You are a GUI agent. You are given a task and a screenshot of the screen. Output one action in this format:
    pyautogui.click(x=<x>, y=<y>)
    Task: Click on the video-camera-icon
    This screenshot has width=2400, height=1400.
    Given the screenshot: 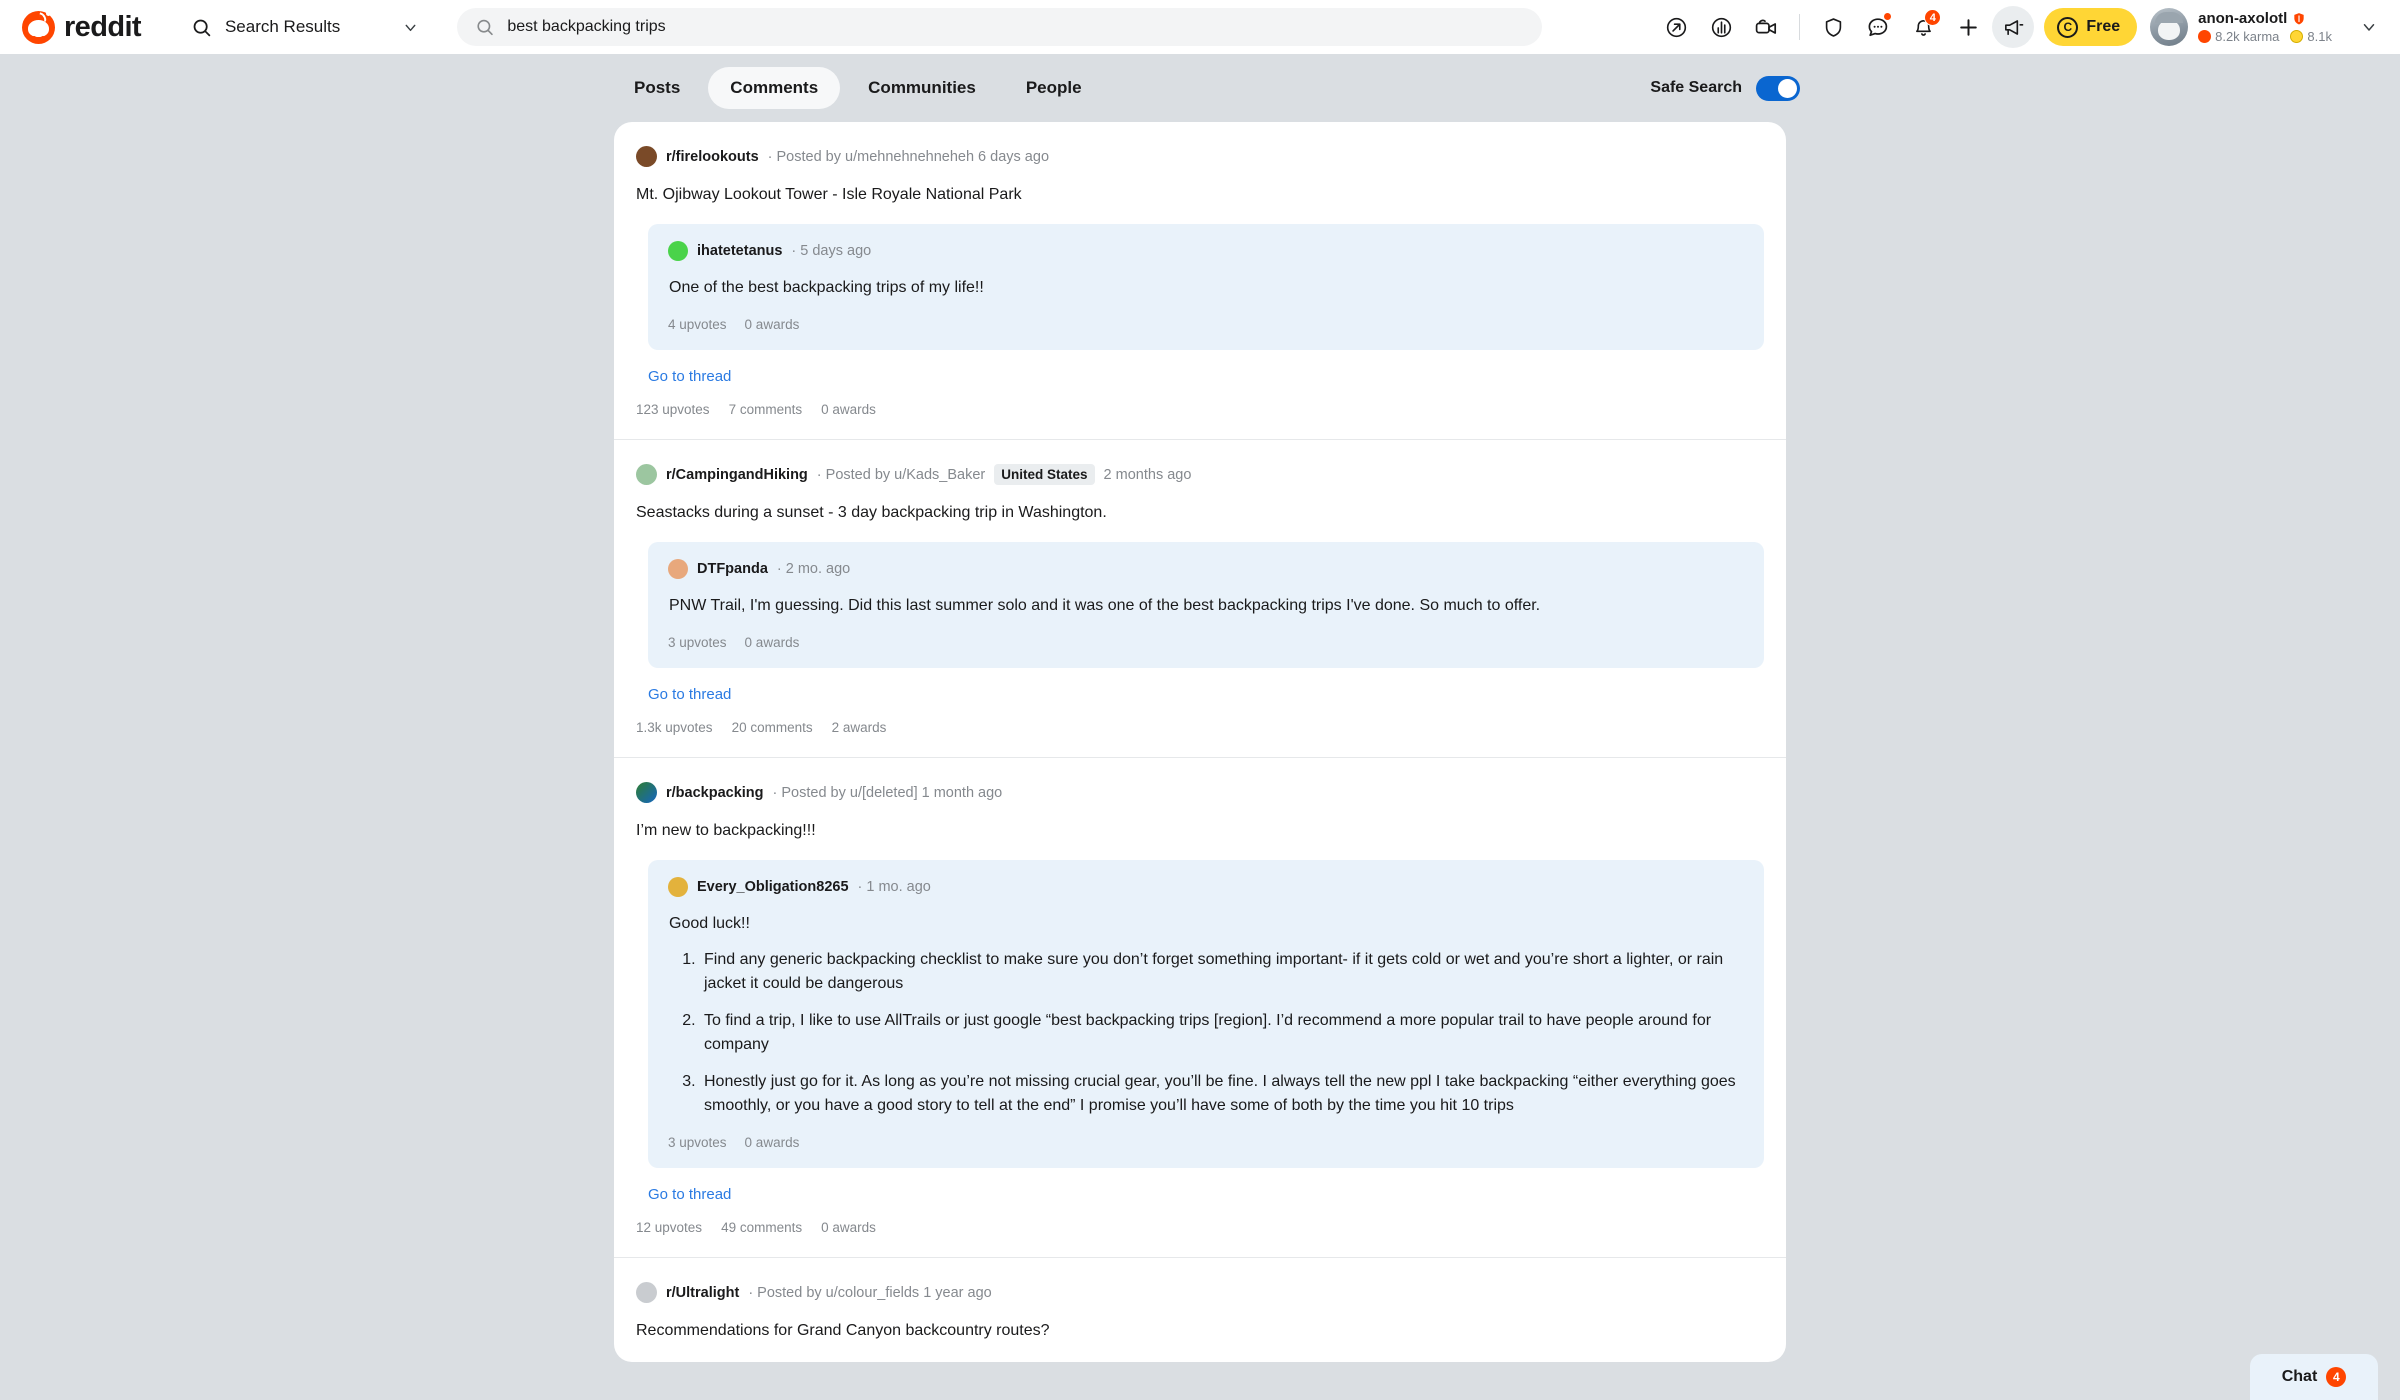 What is the action you would take?
    pyautogui.click(x=1766, y=26)
    